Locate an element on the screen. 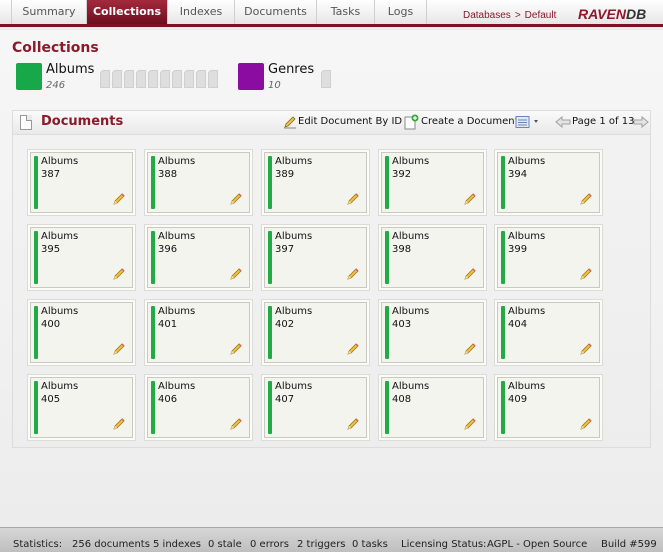 This screenshot has height=552, width=663. document-card: Albums 388 is located at coordinates (198, 182).